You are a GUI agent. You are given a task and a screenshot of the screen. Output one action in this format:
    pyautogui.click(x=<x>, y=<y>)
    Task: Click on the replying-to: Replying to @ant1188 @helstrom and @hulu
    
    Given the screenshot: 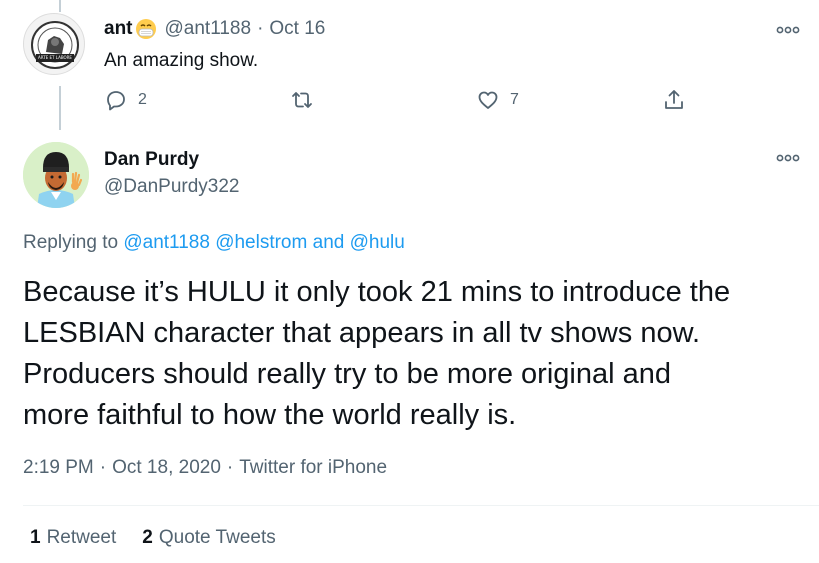 What is the action you would take?
    pyautogui.click(x=214, y=243)
    